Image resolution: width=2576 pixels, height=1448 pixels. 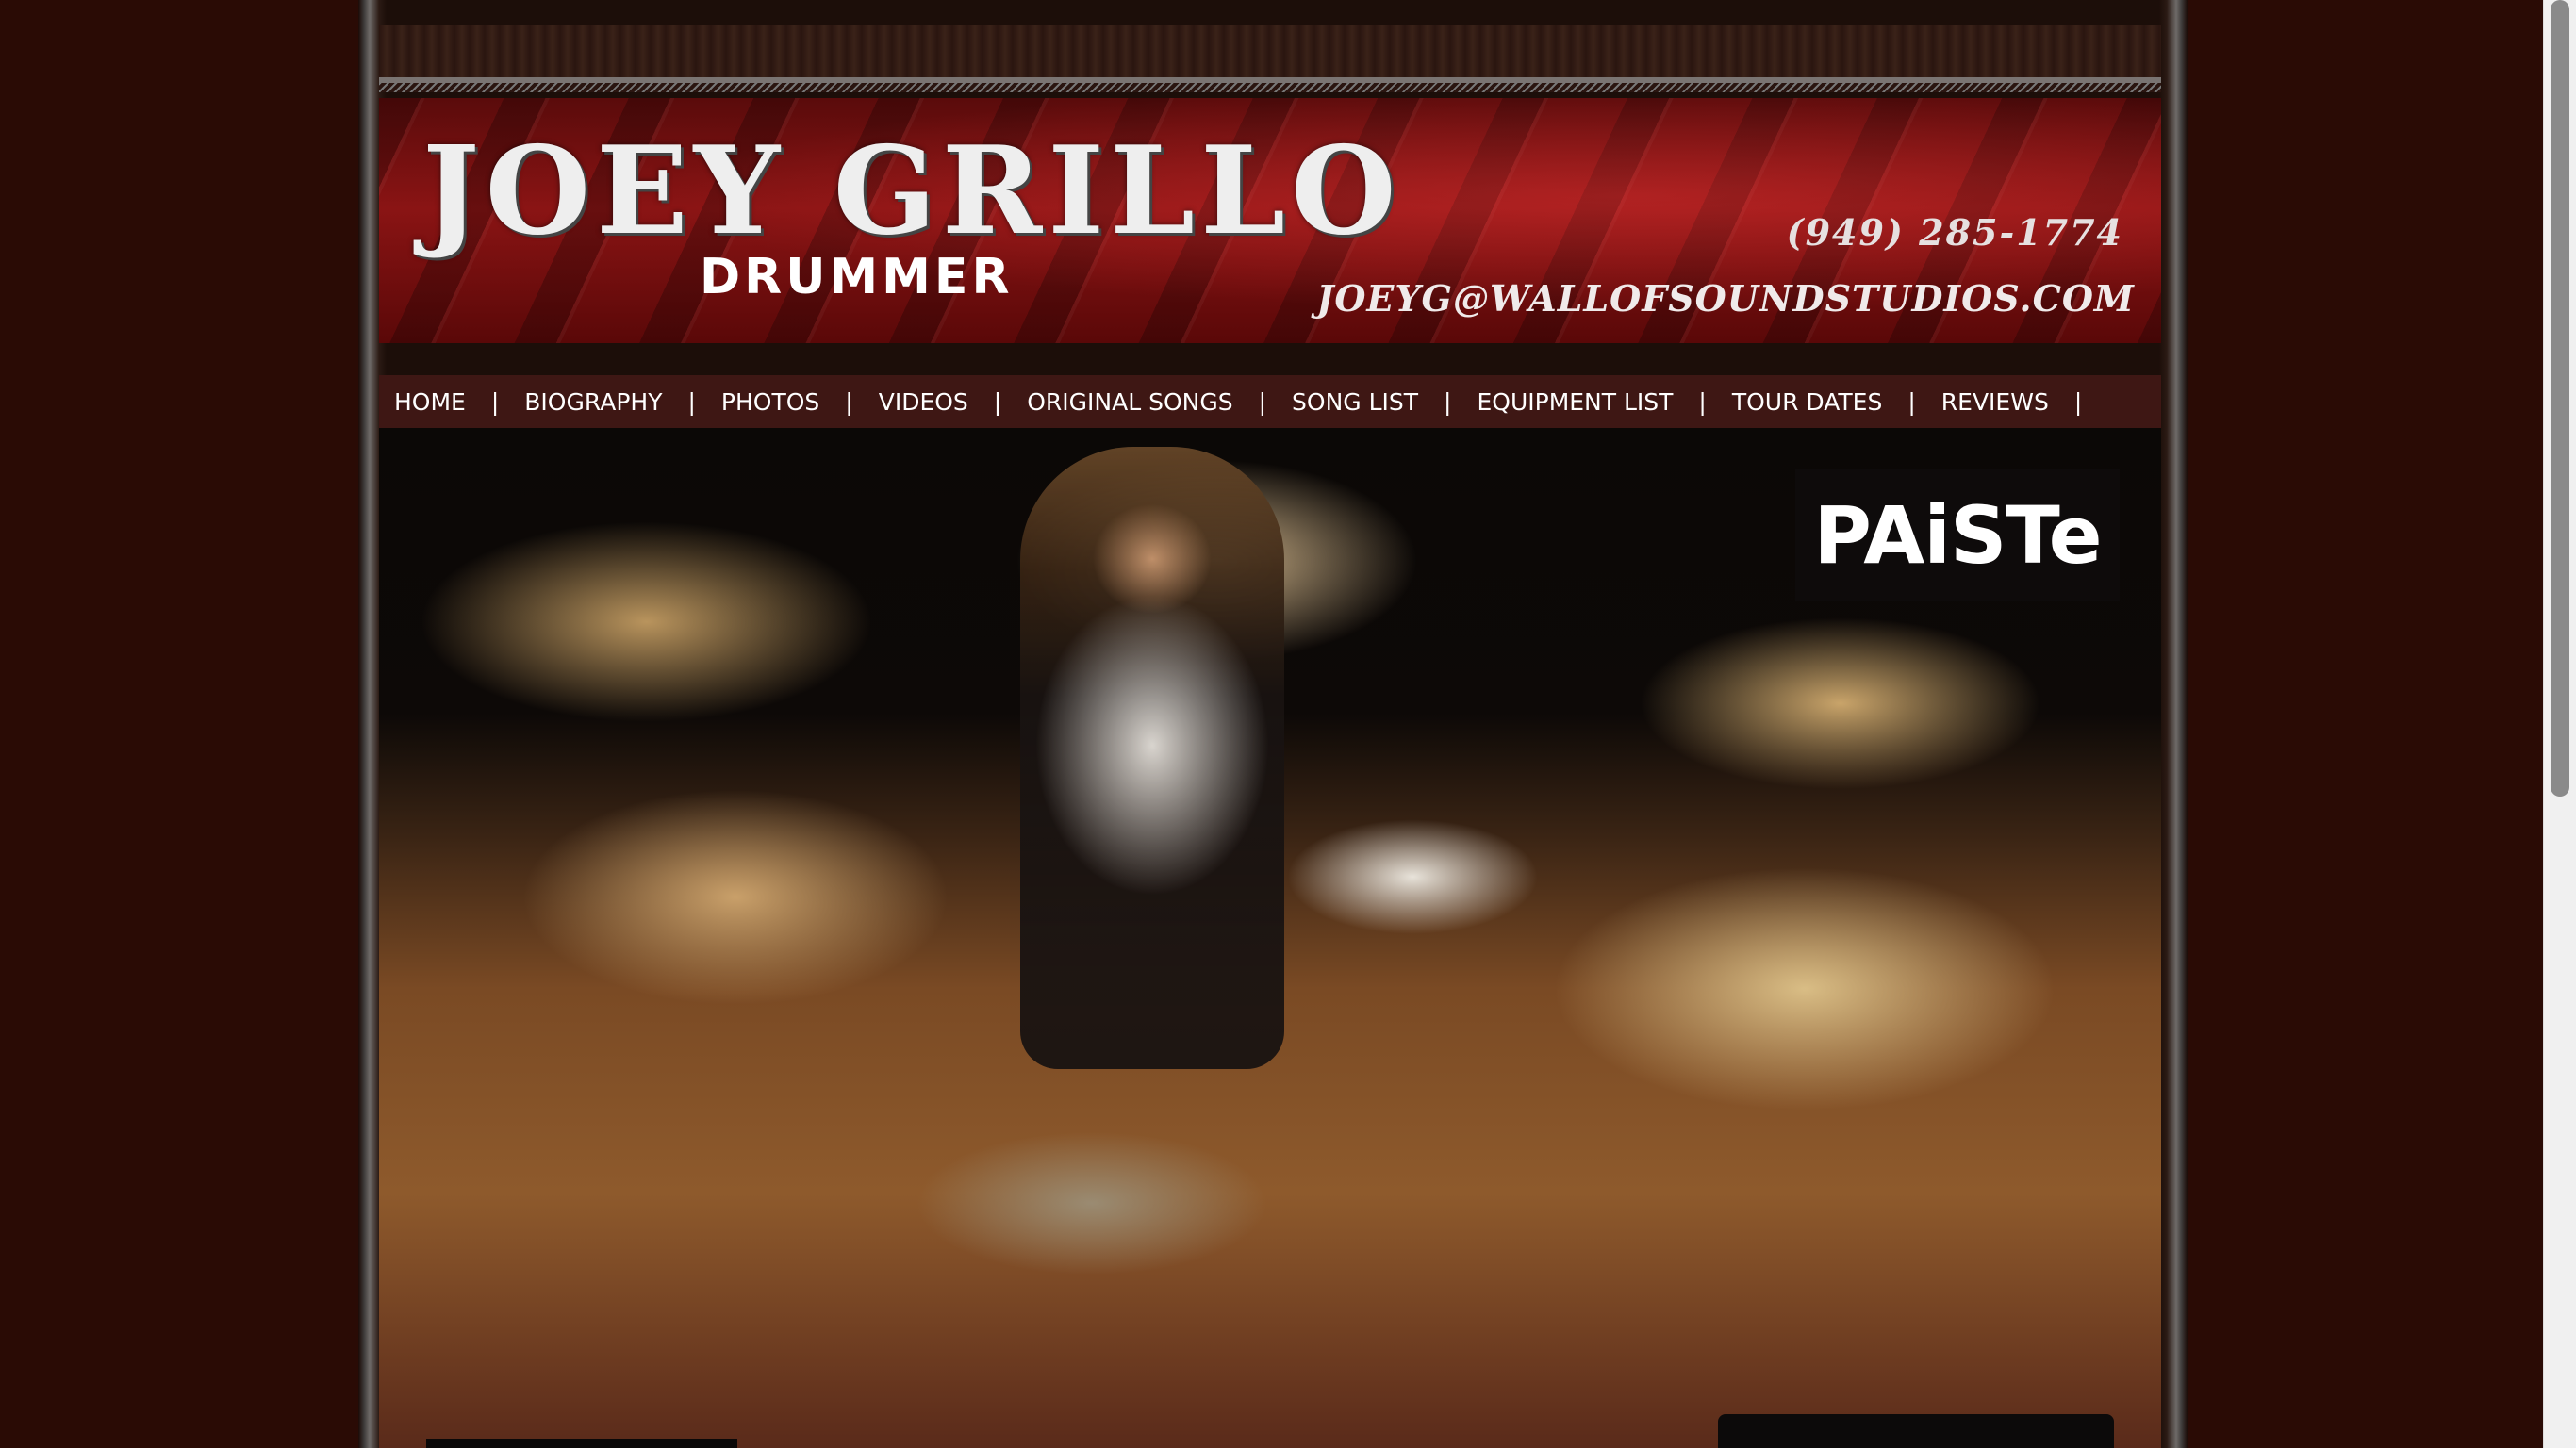 What do you see at coordinates (1575, 402) in the screenshot?
I see `nav-item-equipment-list: EQUIPMENT LIST` at bounding box center [1575, 402].